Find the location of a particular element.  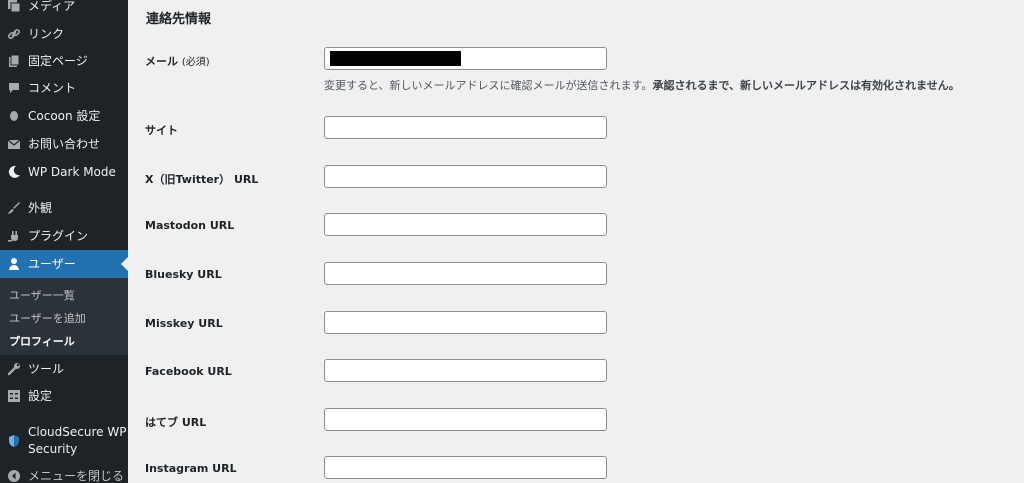

menu-item-appearance: 外観 is located at coordinates (64, 208).